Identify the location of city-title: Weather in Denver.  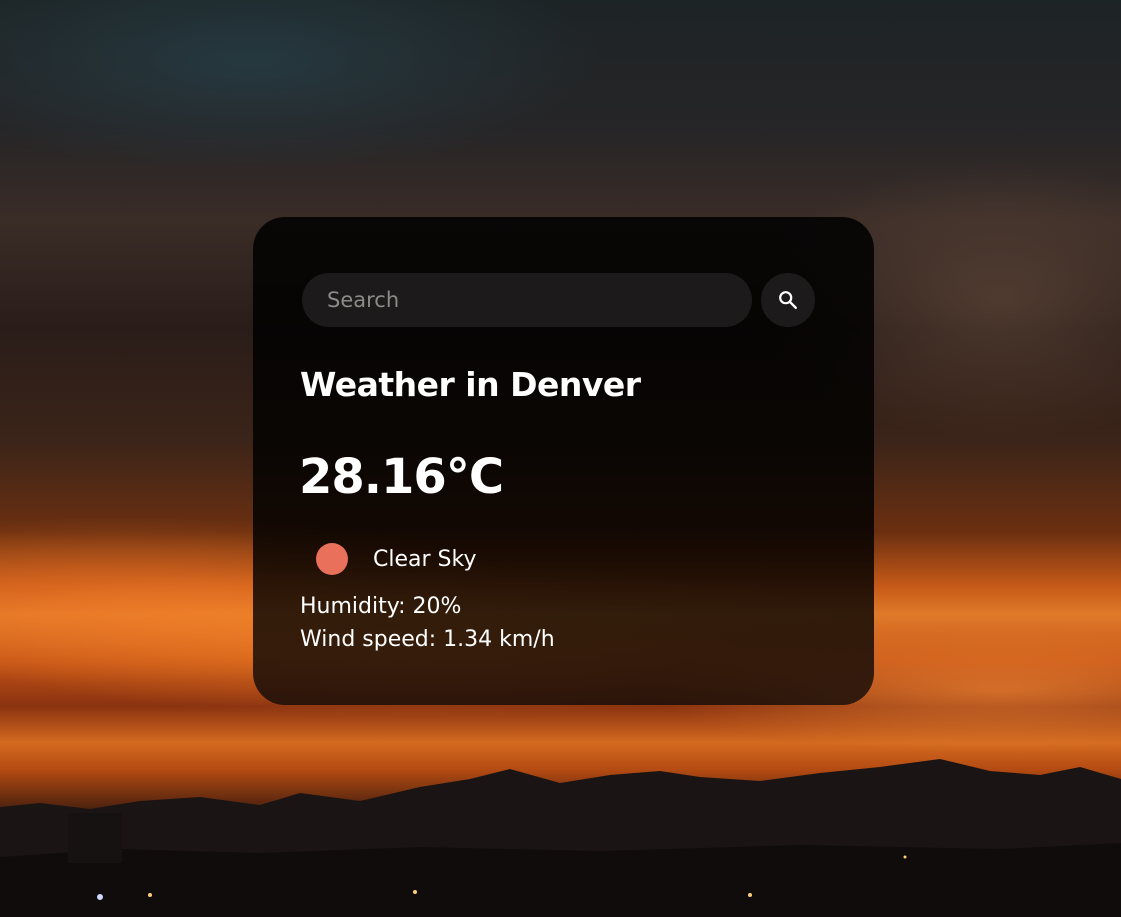
(470, 384).